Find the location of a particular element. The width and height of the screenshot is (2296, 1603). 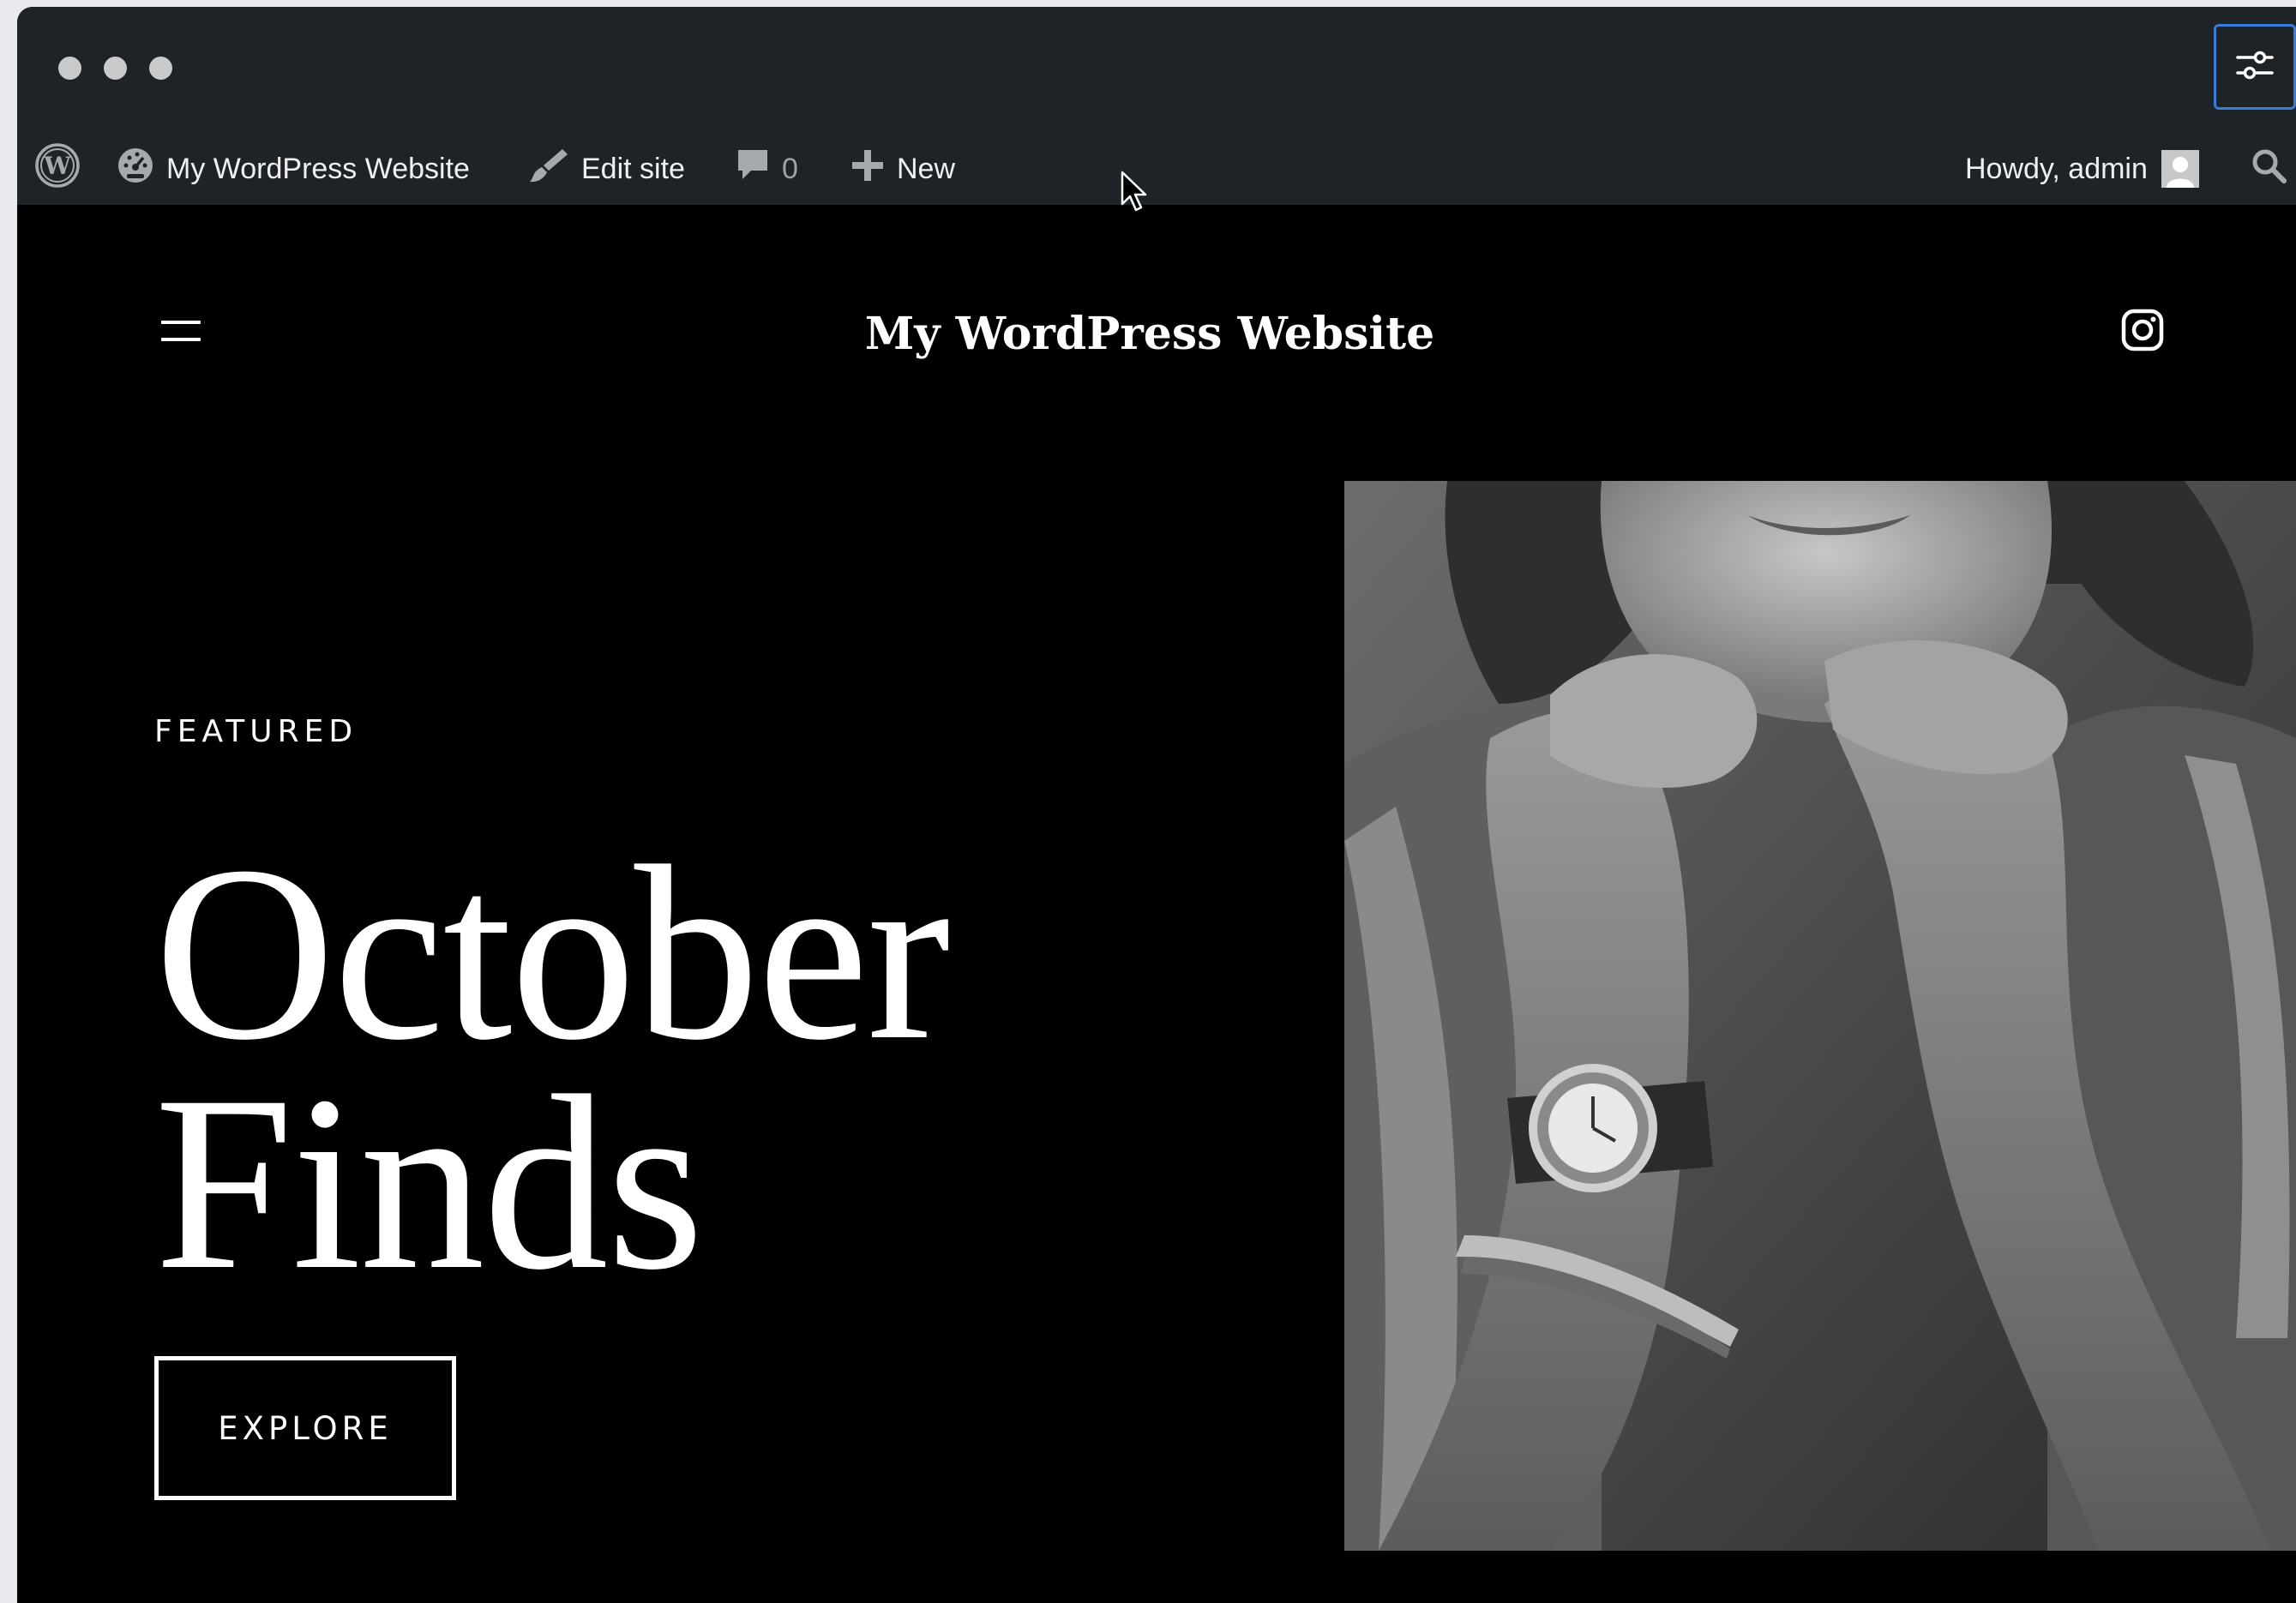

dashboard-gauge-icon is located at coordinates (135, 169).